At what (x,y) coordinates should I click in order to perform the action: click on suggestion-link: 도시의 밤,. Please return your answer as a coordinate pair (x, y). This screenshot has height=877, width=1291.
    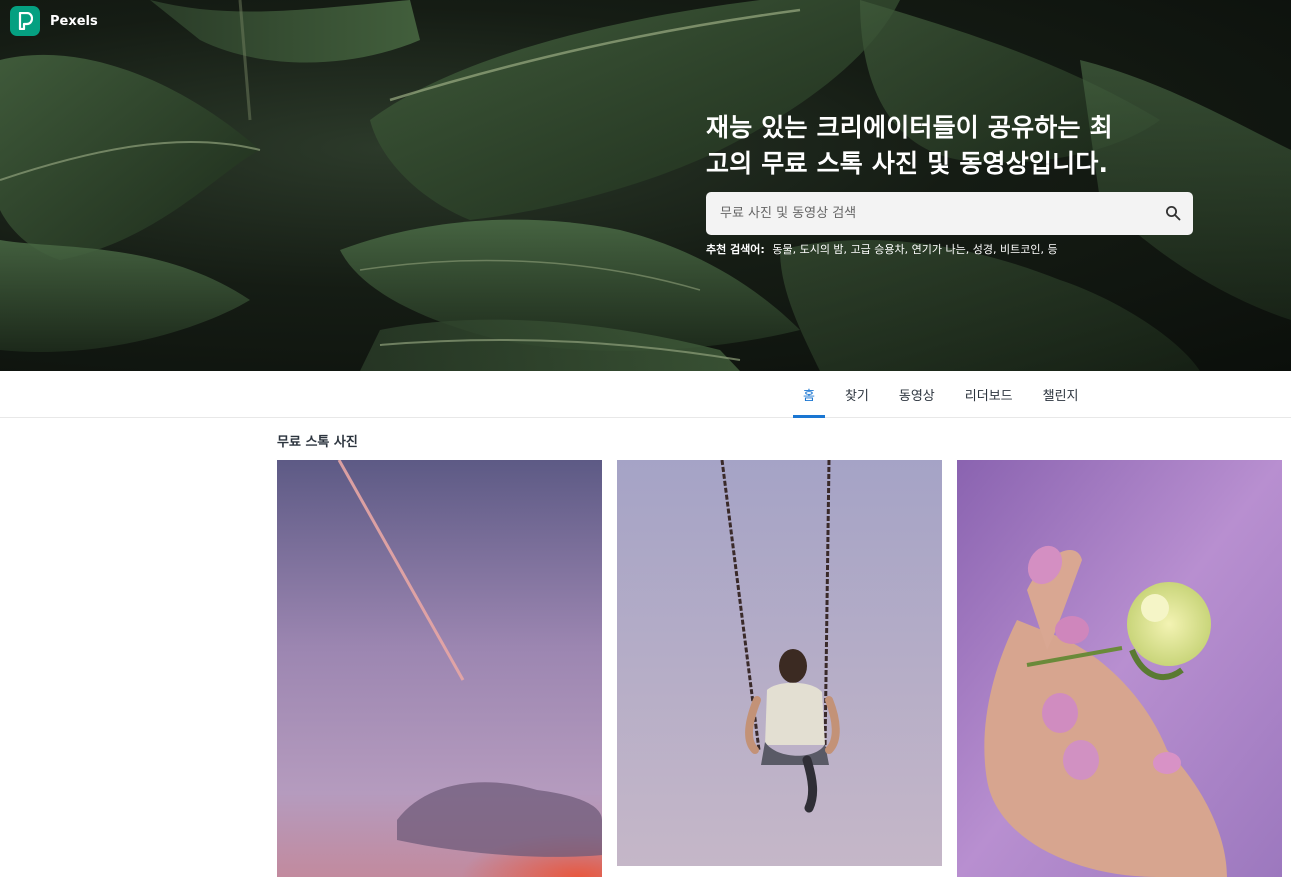
    Looking at the image, I should click on (823, 249).